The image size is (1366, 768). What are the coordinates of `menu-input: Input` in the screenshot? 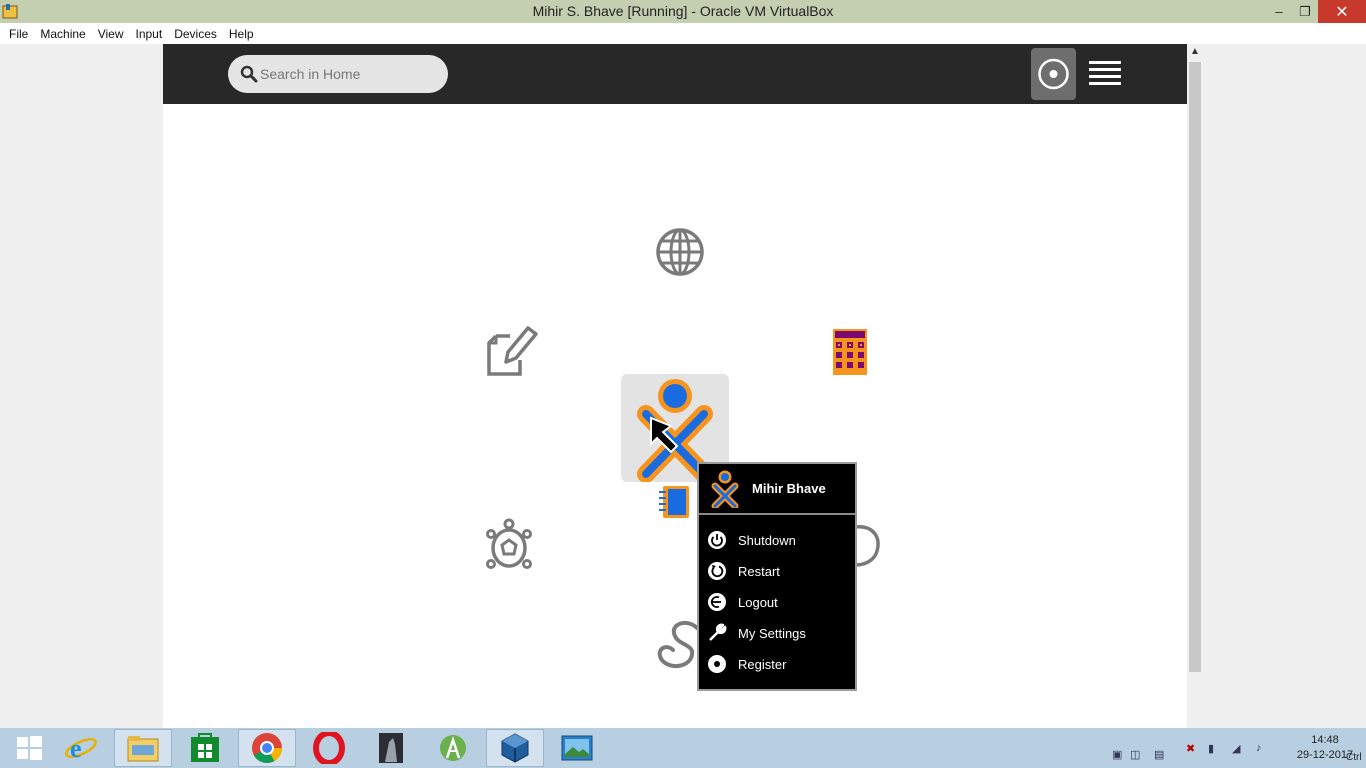 It's located at (149, 34).